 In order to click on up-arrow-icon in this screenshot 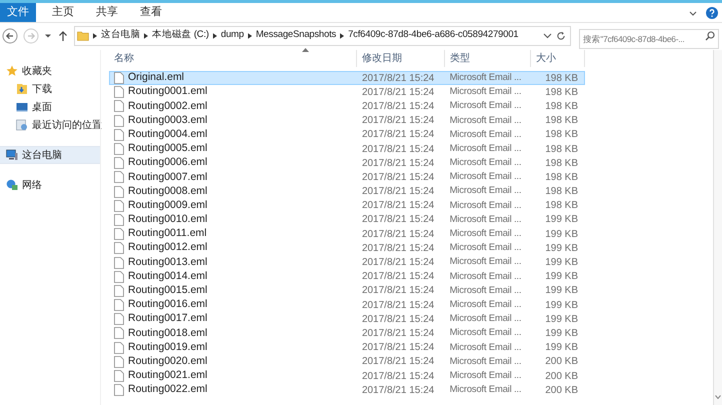, I will do `click(63, 36)`.